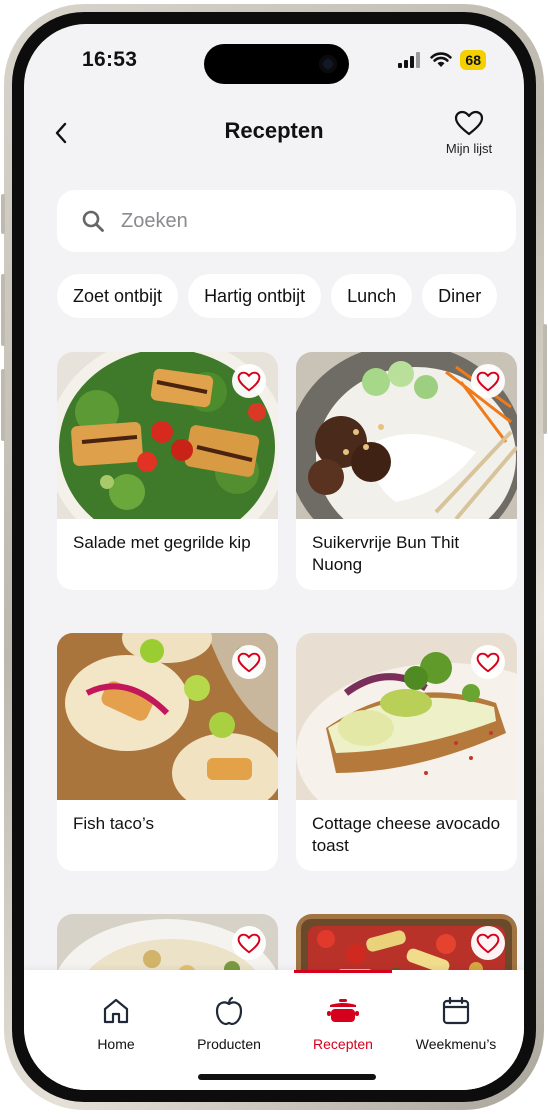  Describe the element at coordinates (274, 141) in the screenshot. I see `header: Recepten Mijn lijst` at that location.